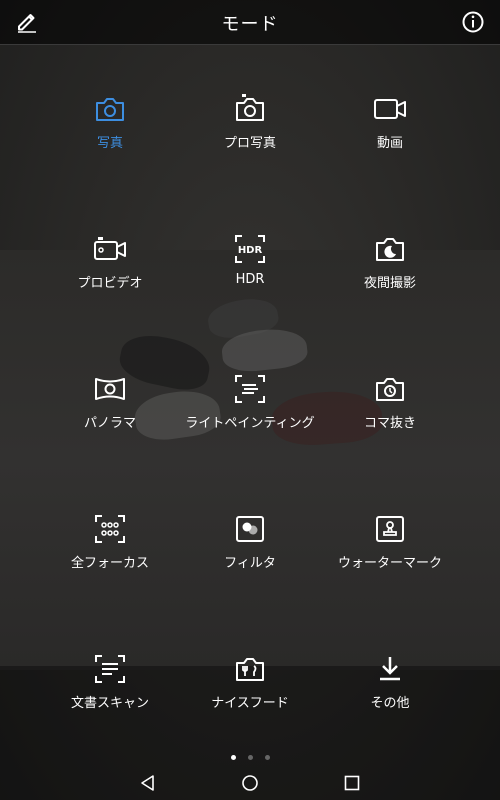 This screenshot has width=500, height=800. What do you see at coordinates (148, 783) in the screenshot?
I see `back-icon` at bounding box center [148, 783].